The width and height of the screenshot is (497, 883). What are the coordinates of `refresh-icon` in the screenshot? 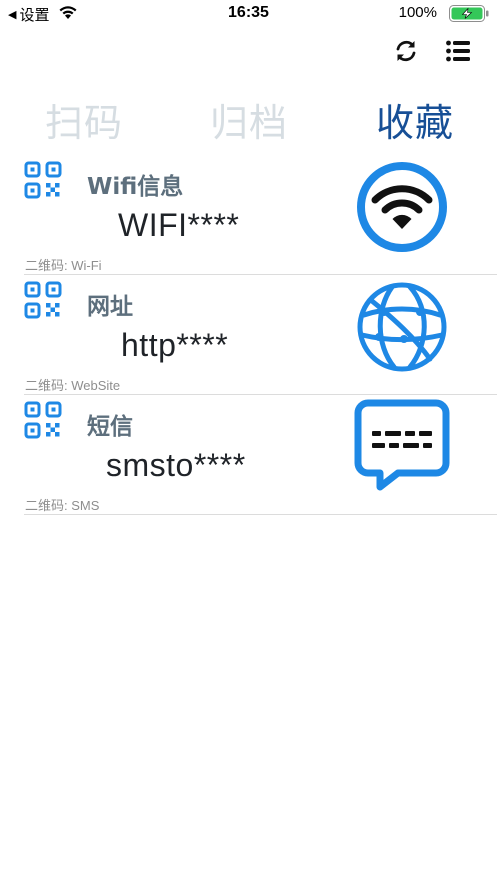 It's located at (406, 51).